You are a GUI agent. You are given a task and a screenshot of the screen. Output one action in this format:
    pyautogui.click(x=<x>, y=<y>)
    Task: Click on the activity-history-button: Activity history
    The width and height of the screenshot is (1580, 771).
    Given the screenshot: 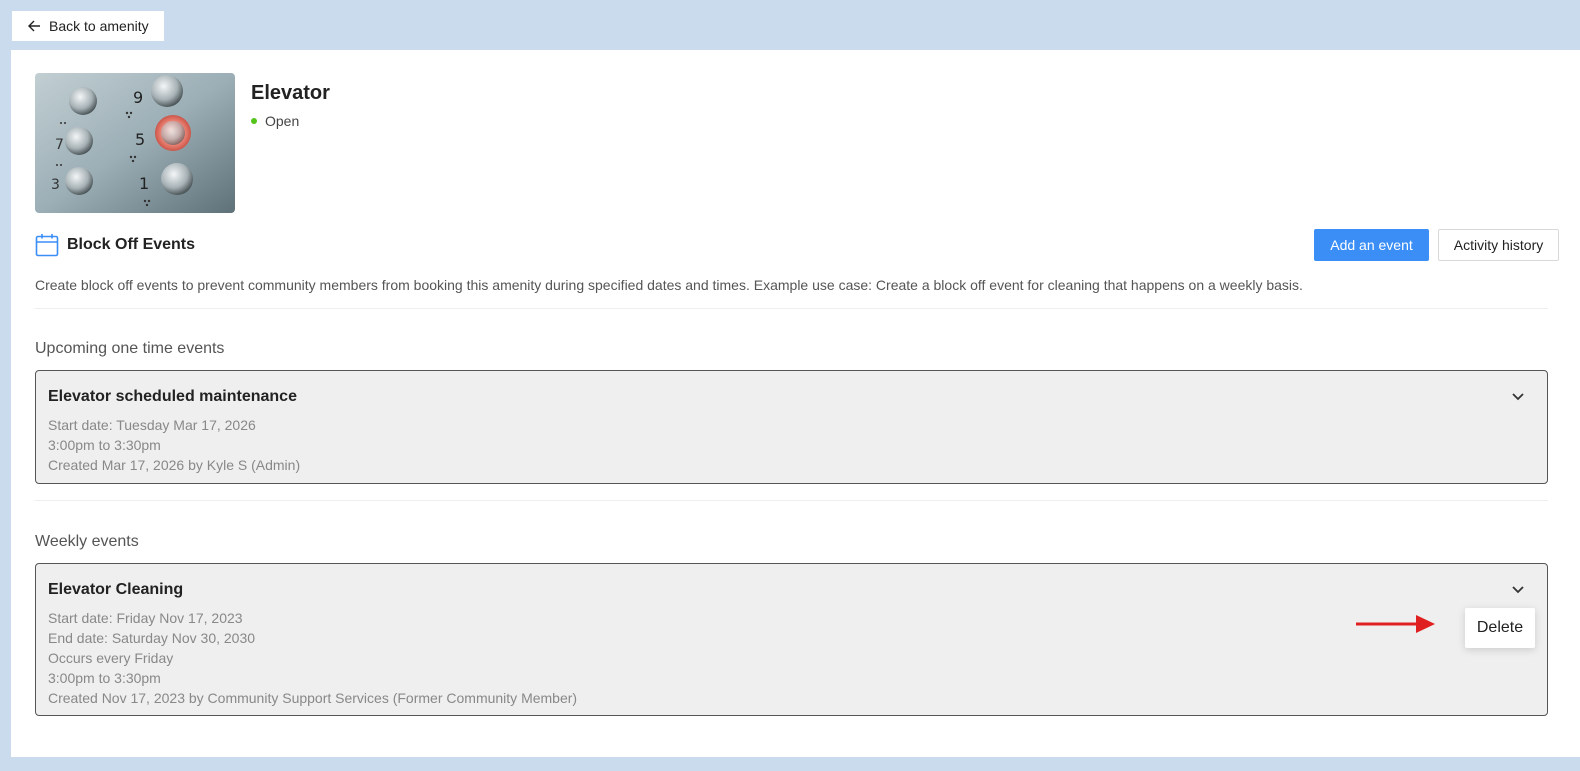 What is the action you would take?
    pyautogui.click(x=1498, y=245)
    